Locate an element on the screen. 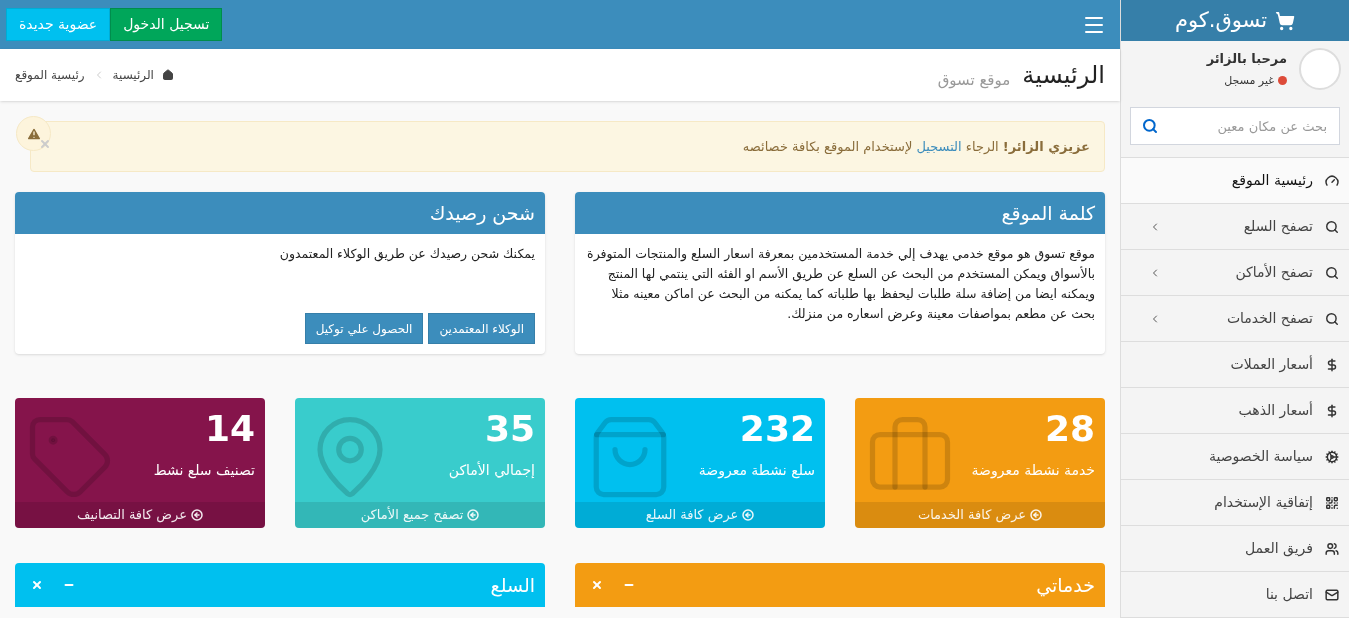 Image resolution: width=1349 pixels, height=618 pixels. stat-link: عرض كافة التصانيف is located at coordinates (140, 515).